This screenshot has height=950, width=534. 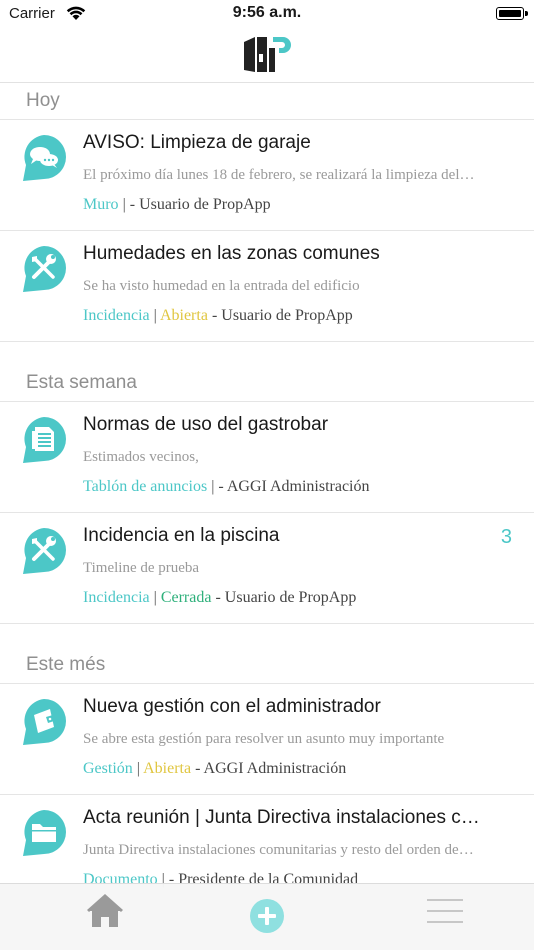 I want to click on item-title: Nueva gestión con el administrador, so click(x=232, y=706).